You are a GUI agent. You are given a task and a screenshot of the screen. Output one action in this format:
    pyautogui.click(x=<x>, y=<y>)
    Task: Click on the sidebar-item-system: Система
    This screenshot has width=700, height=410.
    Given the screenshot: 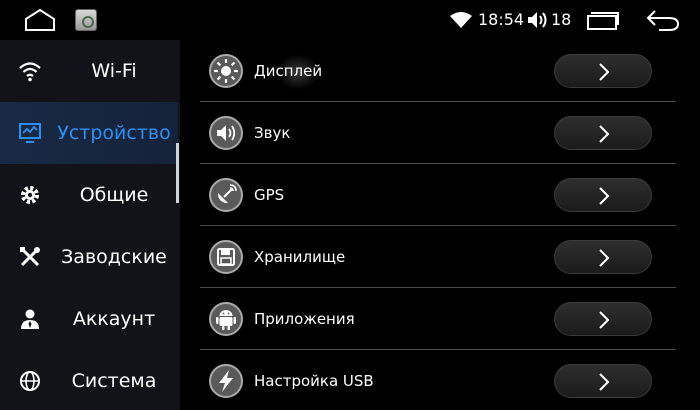 What is the action you would take?
    pyautogui.click(x=89, y=380)
    